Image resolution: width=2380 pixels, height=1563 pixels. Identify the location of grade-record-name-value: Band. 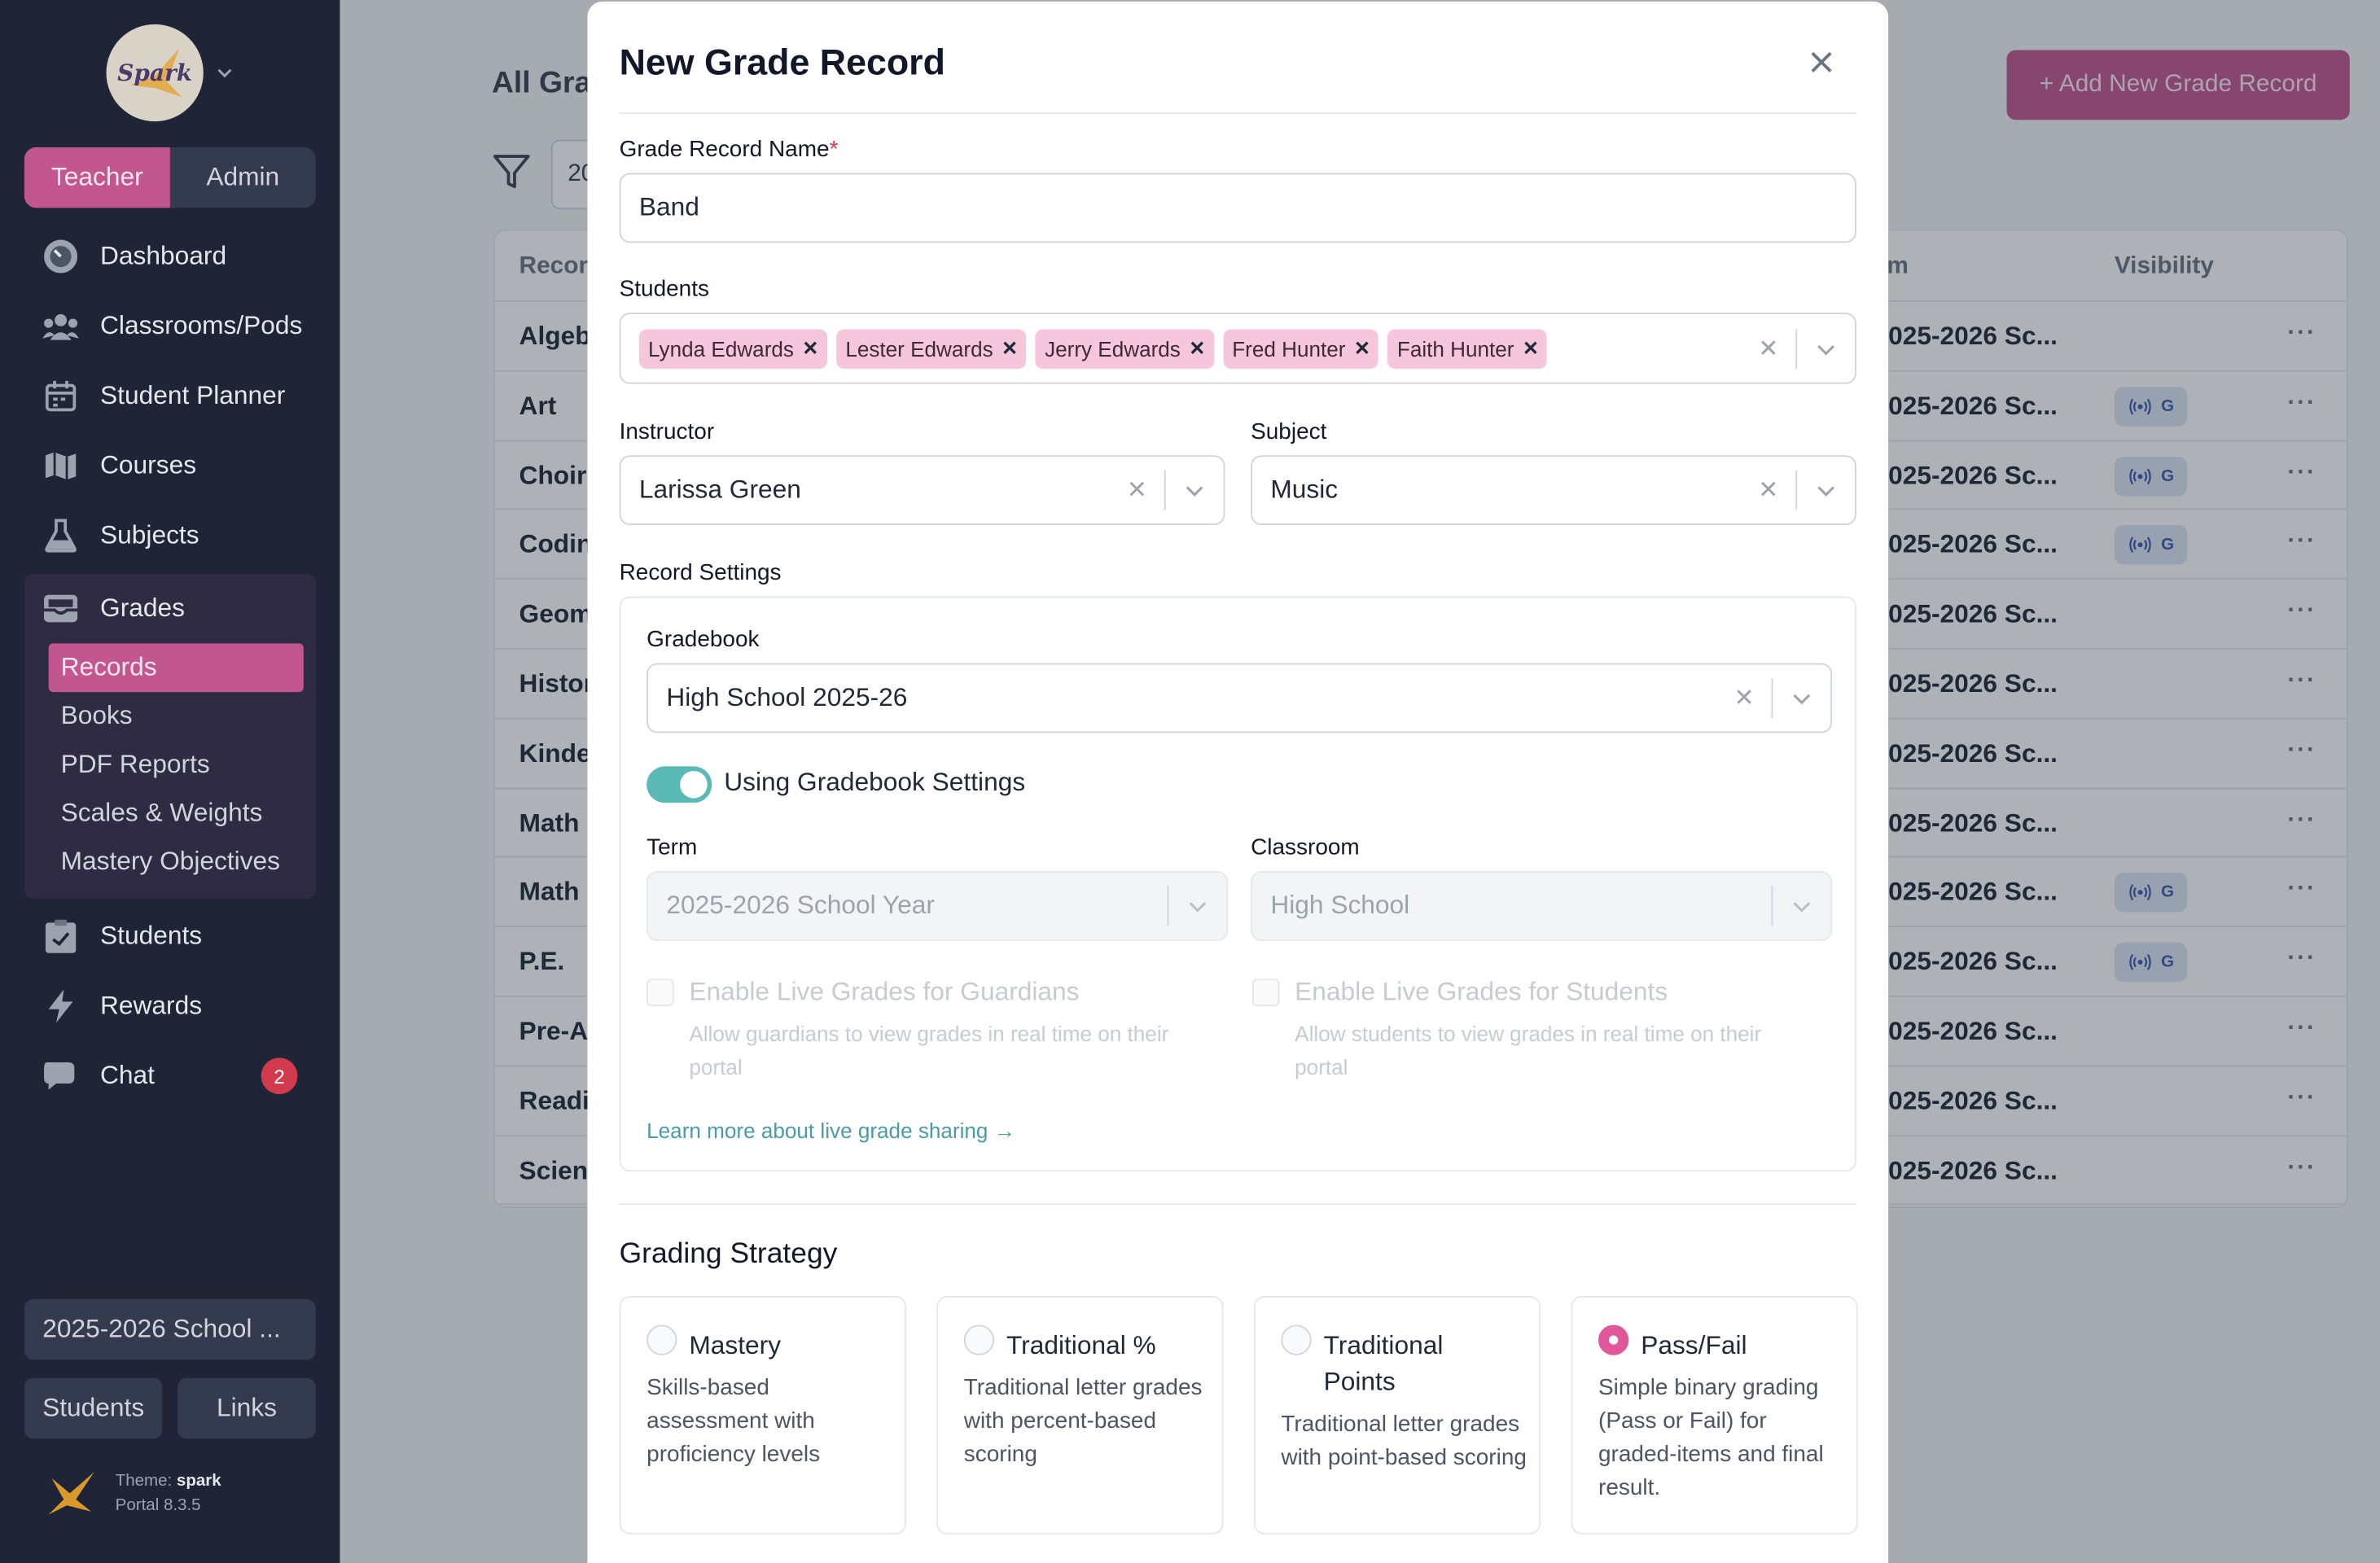
(669, 207).